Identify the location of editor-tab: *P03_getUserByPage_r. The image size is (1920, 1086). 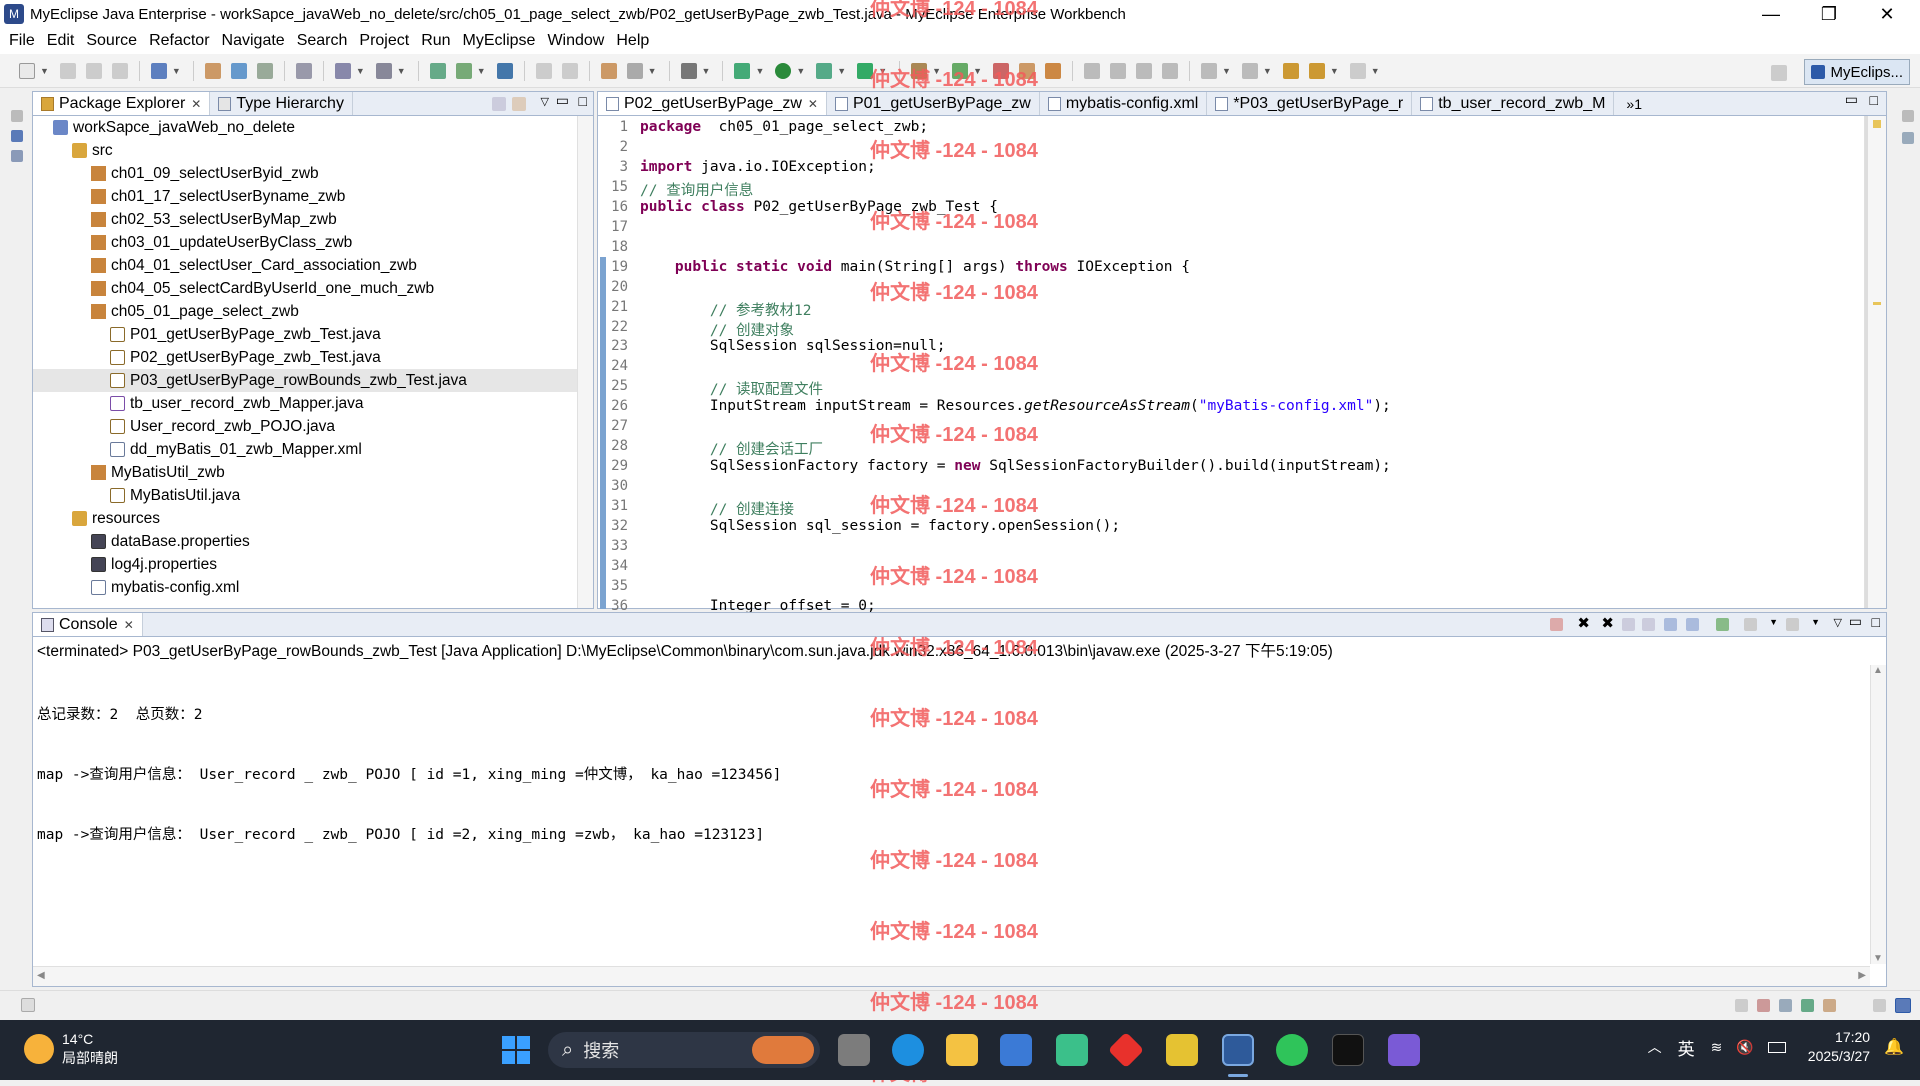
(1310, 103).